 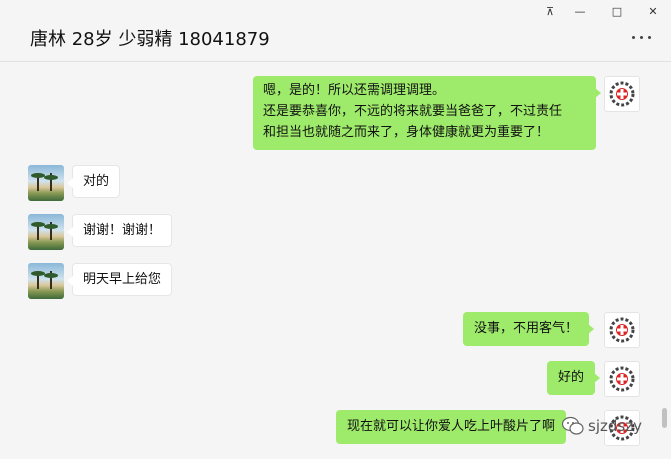 I want to click on chat-header: 唐林 28岁 少弱精 18041879 ⊼ — □ ✕, so click(x=335, y=31).